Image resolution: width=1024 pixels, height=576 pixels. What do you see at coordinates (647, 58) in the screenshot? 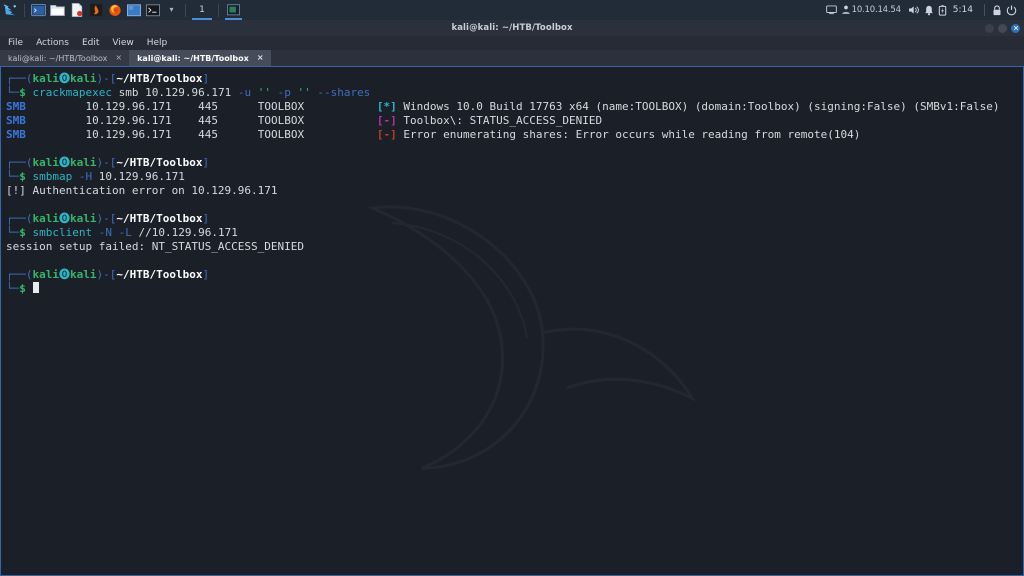
I see `tabbar-empty-space` at bounding box center [647, 58].